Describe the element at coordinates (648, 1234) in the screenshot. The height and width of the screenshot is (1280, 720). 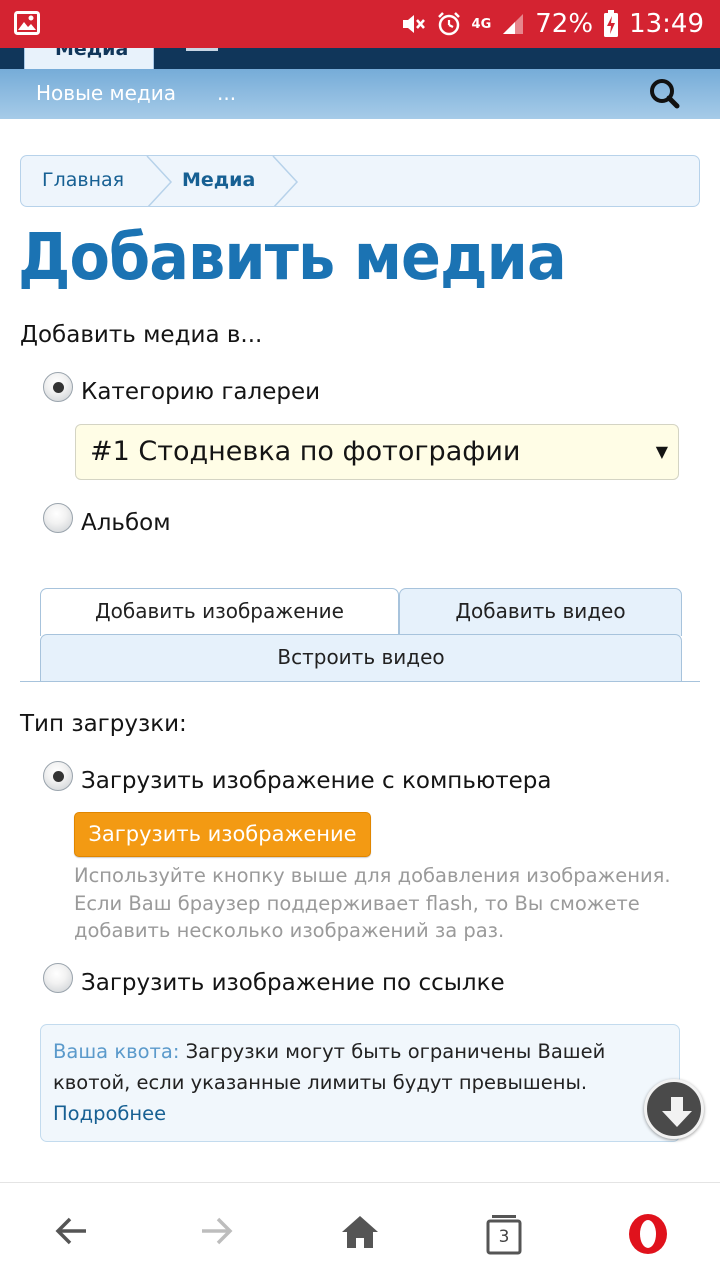
I see `opera-menu-icon` at that location.